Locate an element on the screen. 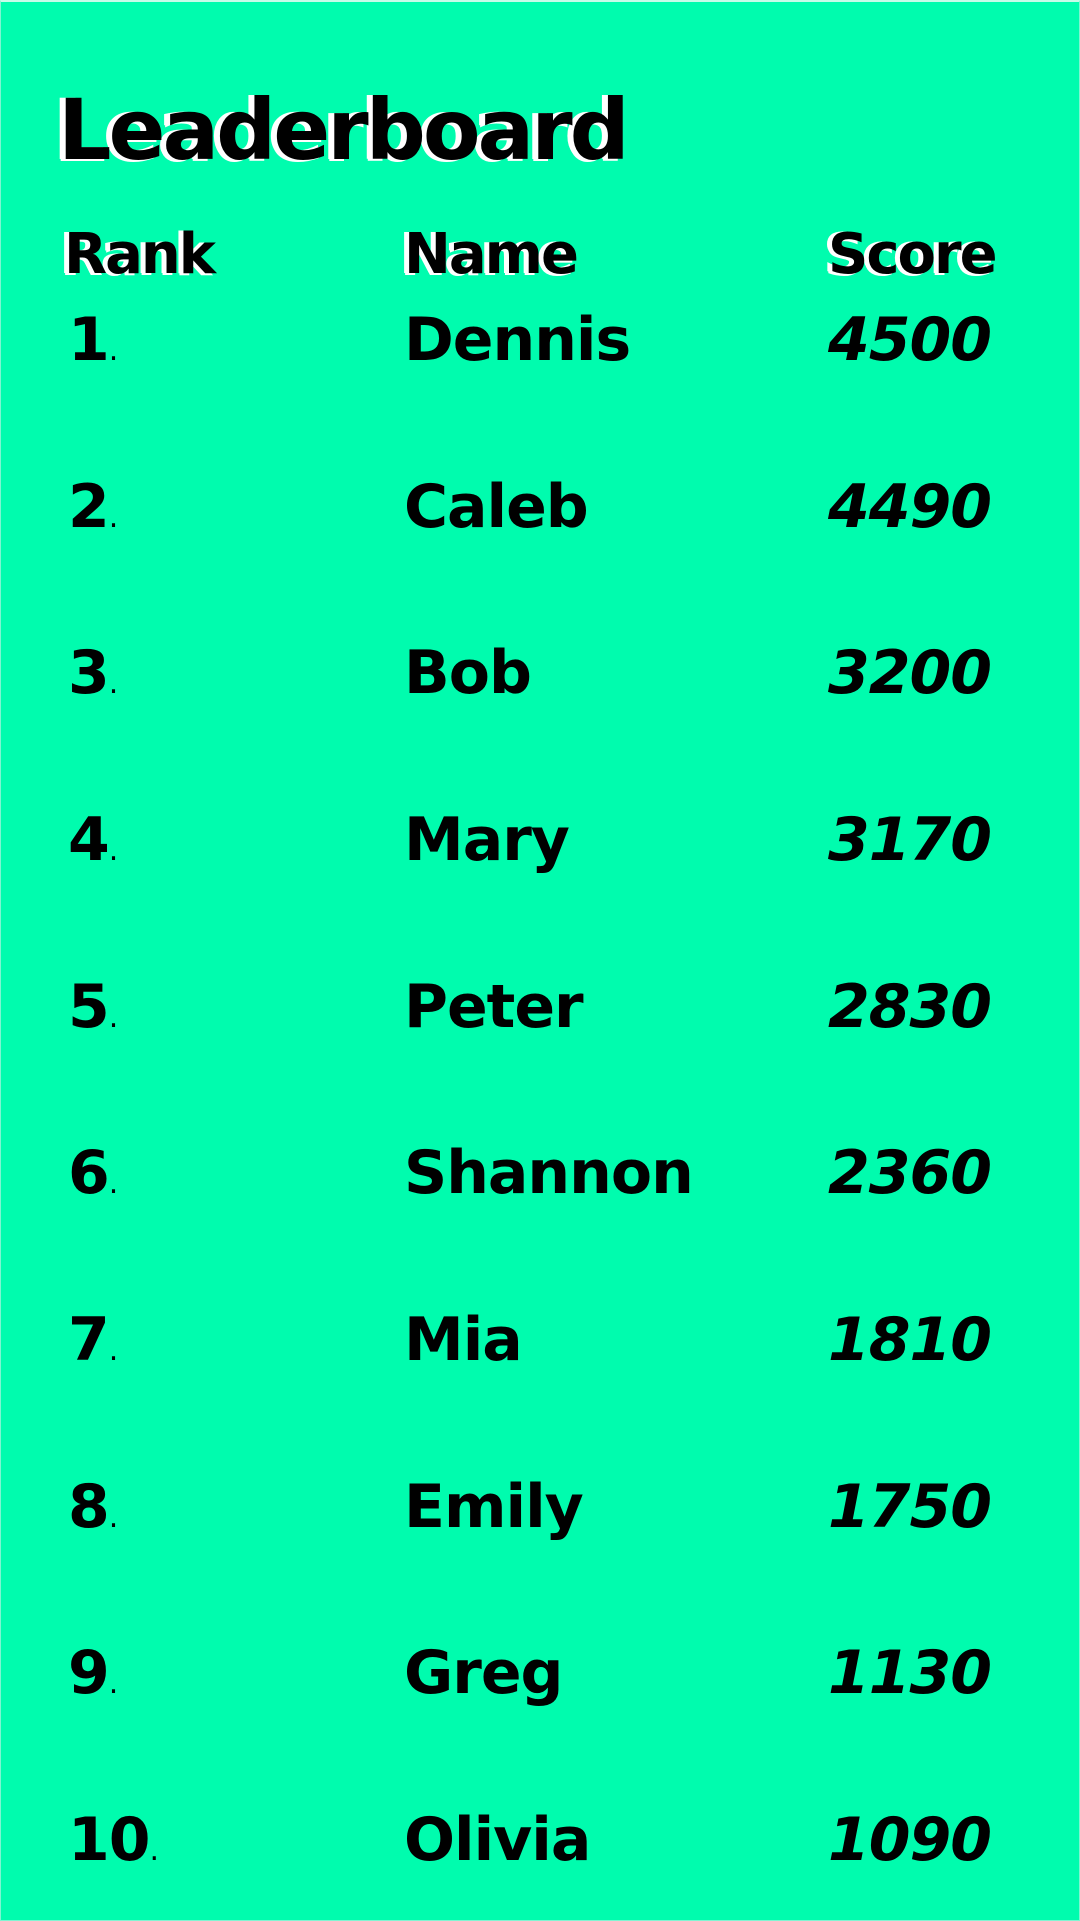  rank-number: 9 is located at coordinates (89, 1673).